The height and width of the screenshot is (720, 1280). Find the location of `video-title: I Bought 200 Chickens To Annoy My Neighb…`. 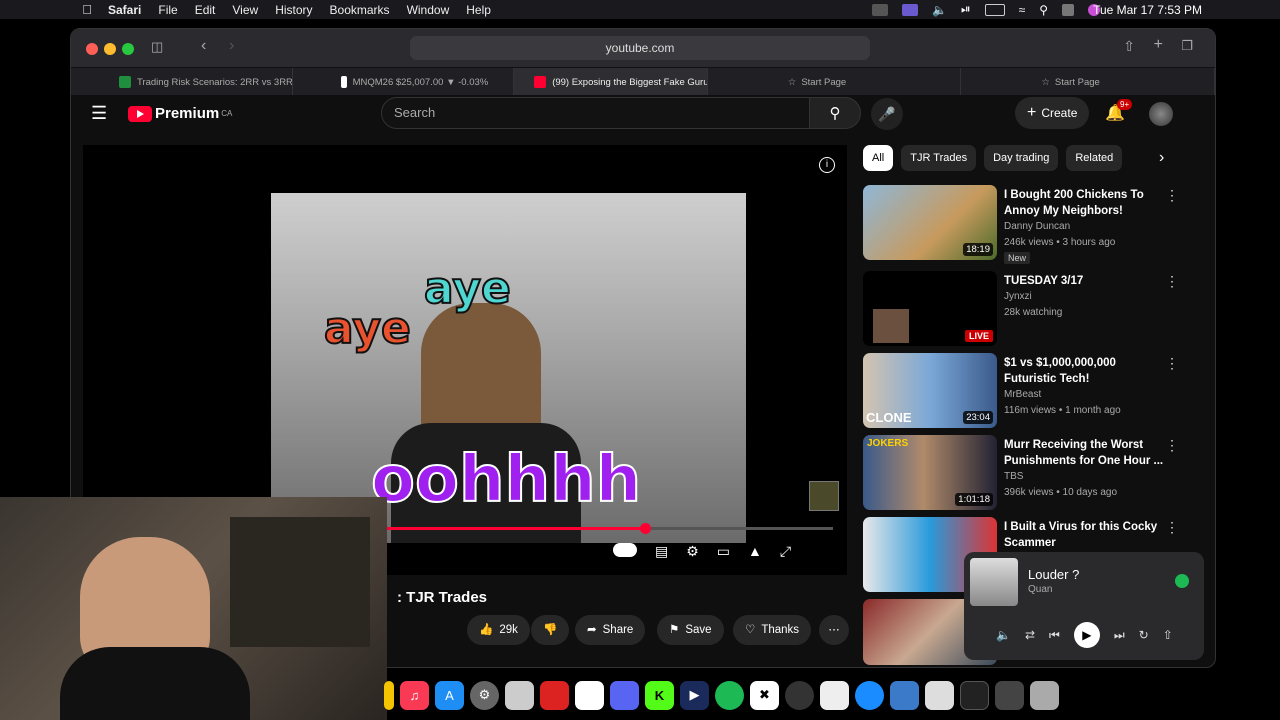

video-title: I Bought 200 Chickens To Annoy My Neighb… is located at coordinates (1084, 203).